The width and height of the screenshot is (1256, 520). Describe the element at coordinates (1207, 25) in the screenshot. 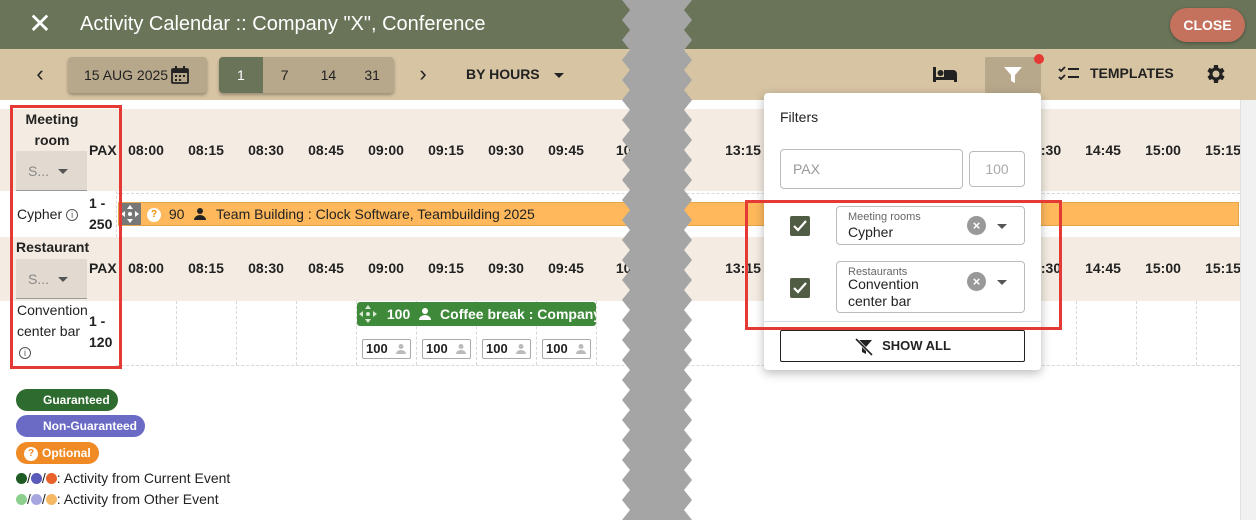

I see `close-button: CLOSE` at that location.